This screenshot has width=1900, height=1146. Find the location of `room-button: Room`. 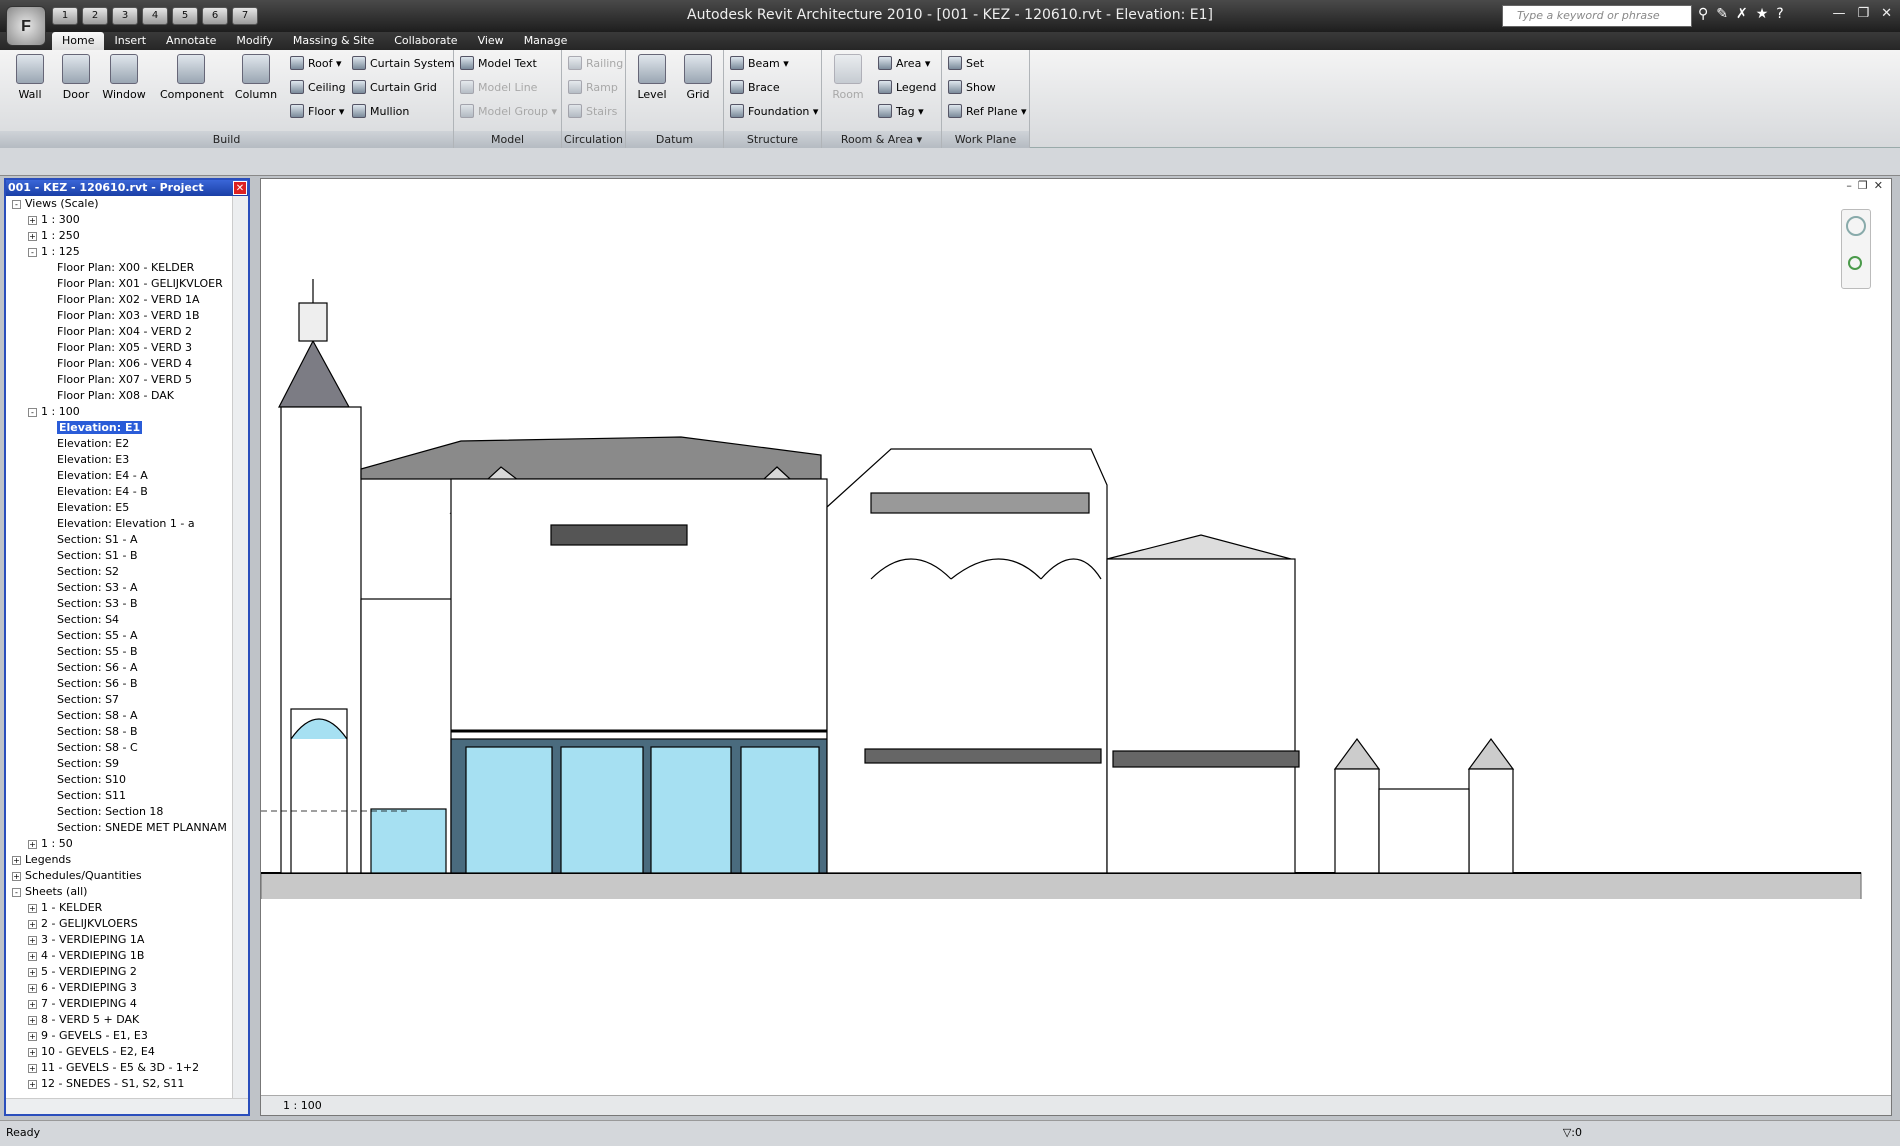

room-button: Room is located at coordinates (848, 77).